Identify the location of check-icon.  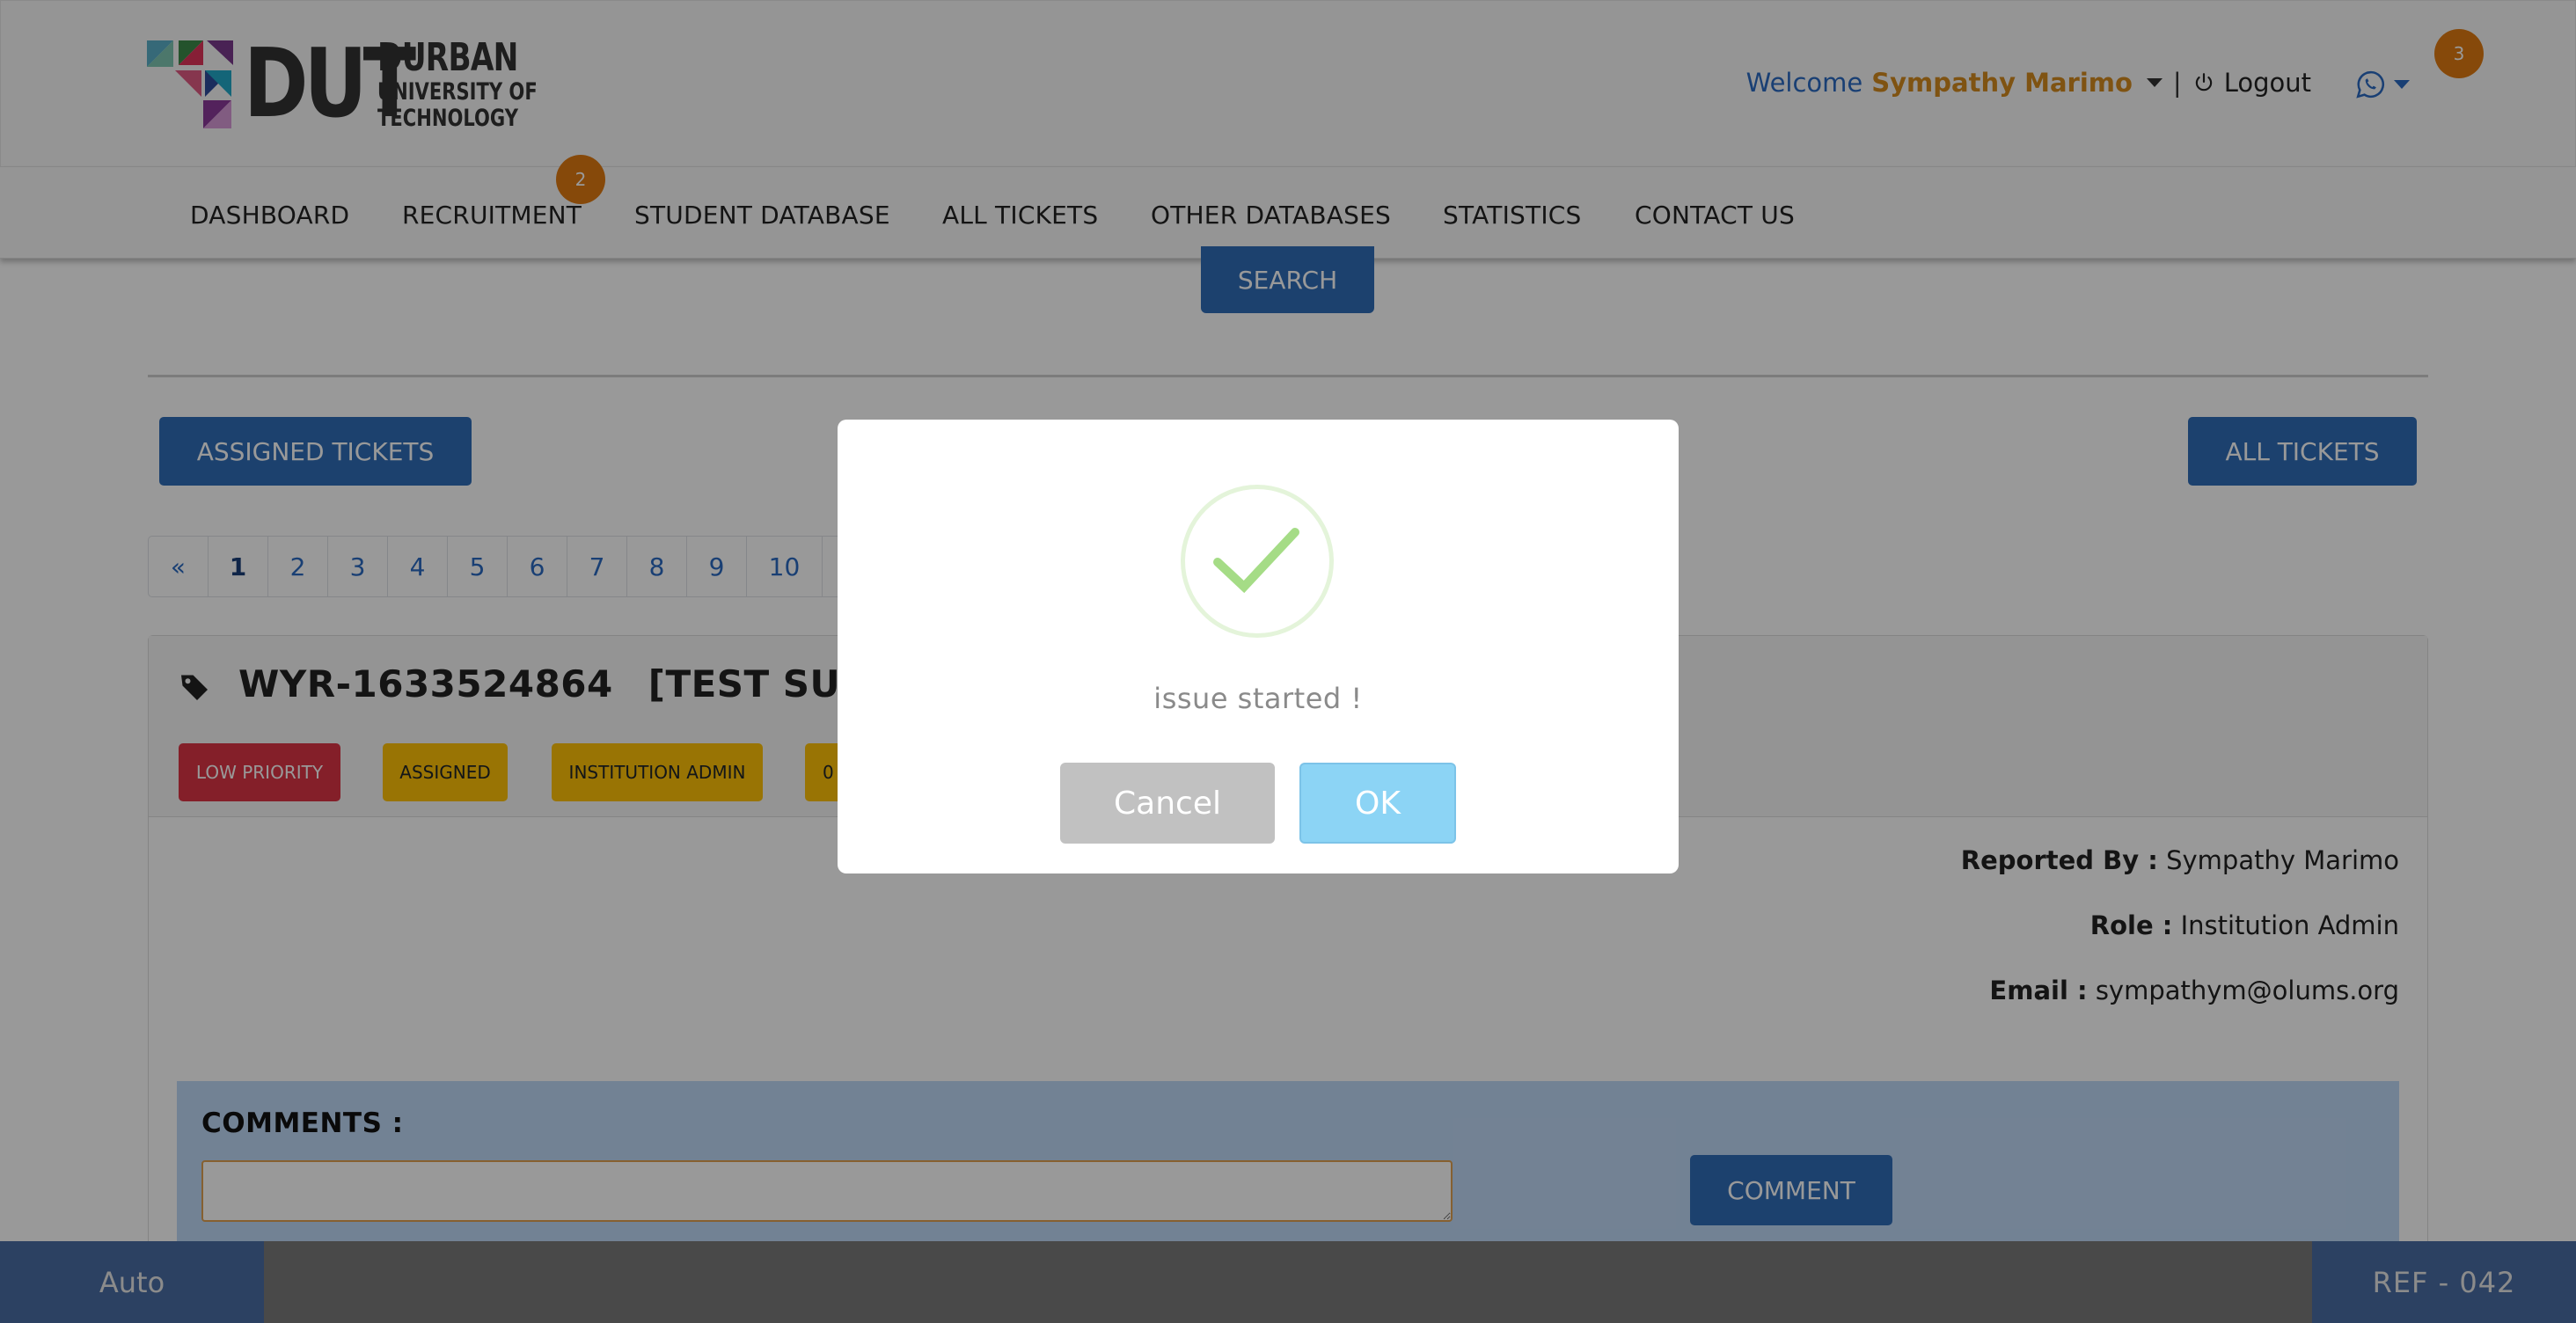
(1256, 561).